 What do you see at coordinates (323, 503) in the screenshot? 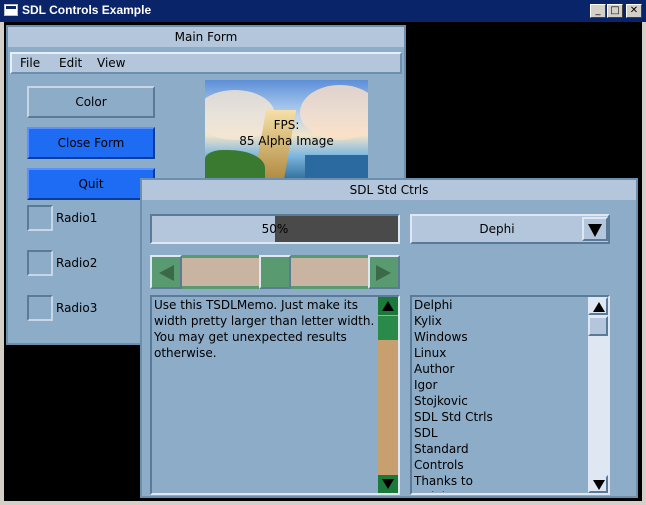
I see `window-border-bottom` at bounding box center [323, 503].